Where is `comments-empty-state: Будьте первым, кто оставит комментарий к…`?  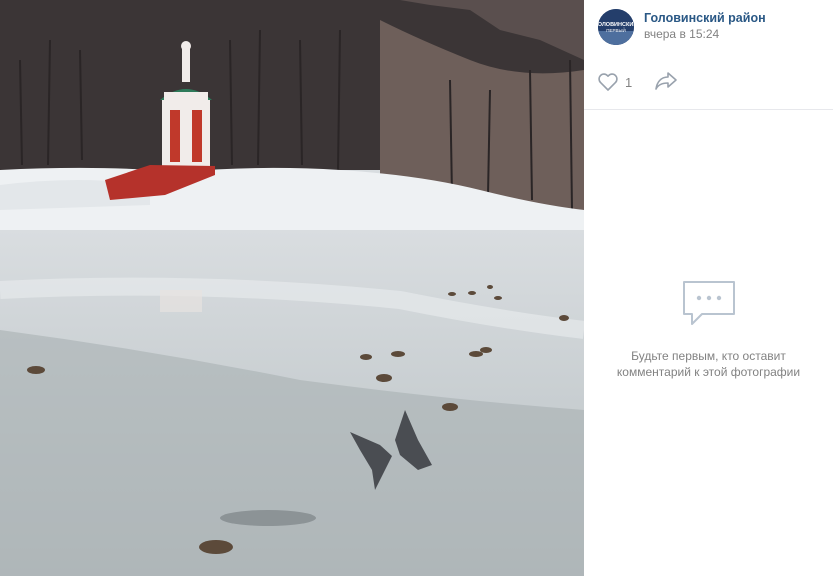
comments-empty-state: Будьте первым, кто оставит комментарий к… is located at coordinates (708, 329).